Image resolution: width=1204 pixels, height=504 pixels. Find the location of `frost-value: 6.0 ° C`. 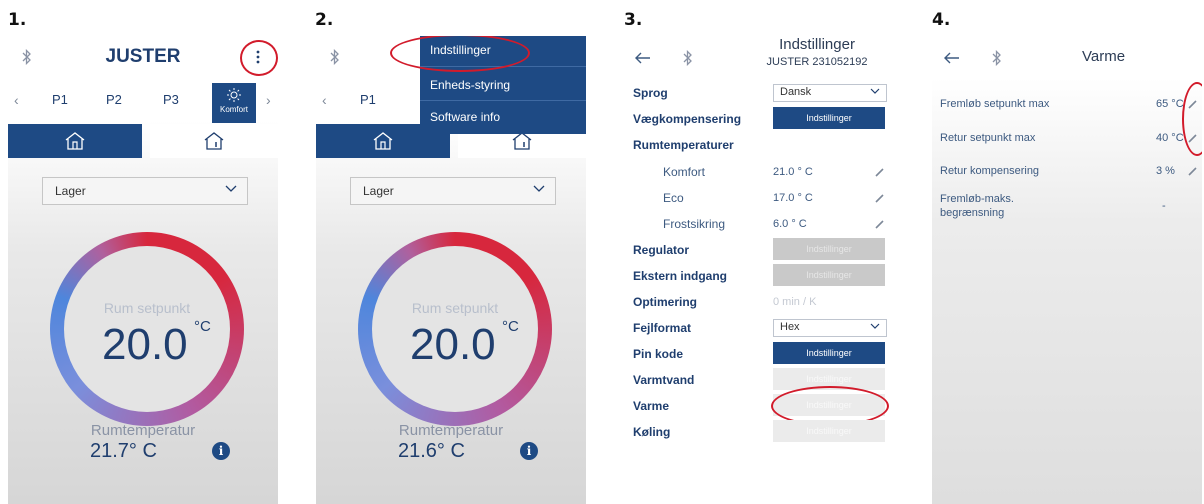

frost-value: 6.0 ° C is located at coordinates (790, 224).